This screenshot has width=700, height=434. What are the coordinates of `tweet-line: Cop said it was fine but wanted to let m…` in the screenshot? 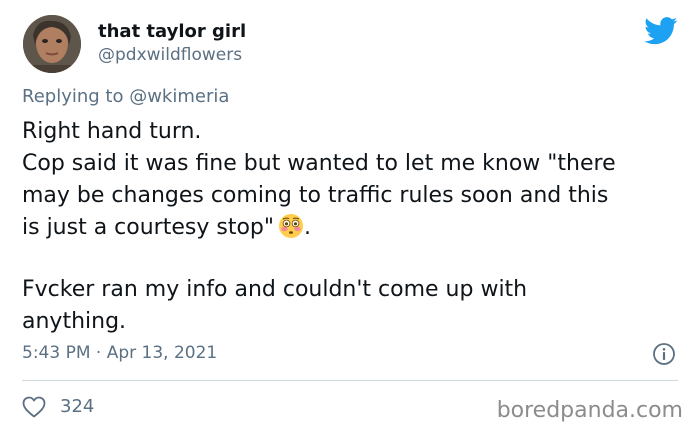 It's located at (319, 163).